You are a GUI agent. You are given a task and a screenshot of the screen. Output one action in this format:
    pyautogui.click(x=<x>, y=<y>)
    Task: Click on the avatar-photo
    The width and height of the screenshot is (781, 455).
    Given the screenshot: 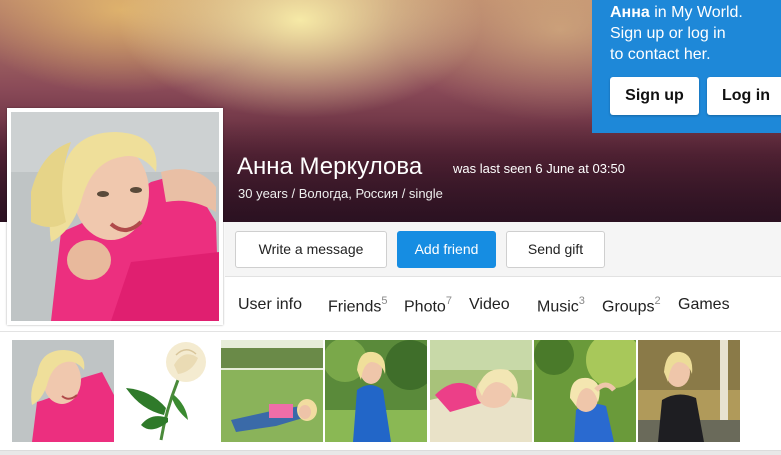 What is the action you would take?
    pyautogui.click(x=115, y=216)
    